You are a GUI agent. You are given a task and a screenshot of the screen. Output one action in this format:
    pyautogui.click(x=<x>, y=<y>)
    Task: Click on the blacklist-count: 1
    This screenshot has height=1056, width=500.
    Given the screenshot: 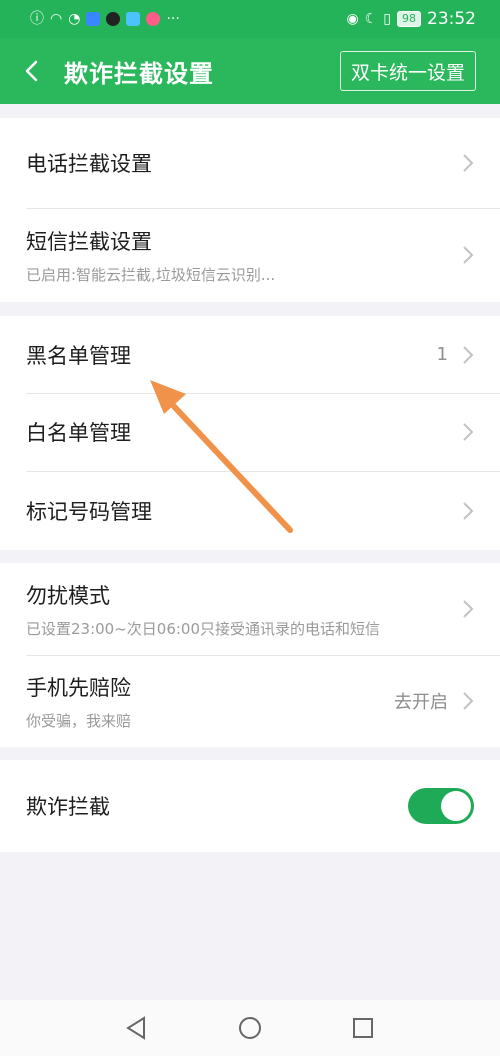 What is the action you would take?
    pyautogui.click(x=442, y=354)
    